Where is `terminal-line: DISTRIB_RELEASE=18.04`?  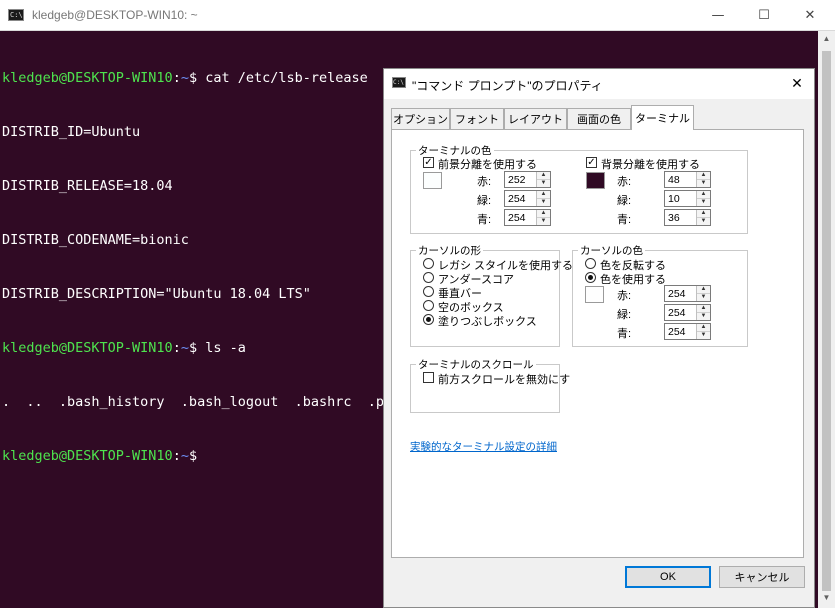
terminal-line: DISTRIB_RELEASE=18.04 is located at coordinates (87, 186).